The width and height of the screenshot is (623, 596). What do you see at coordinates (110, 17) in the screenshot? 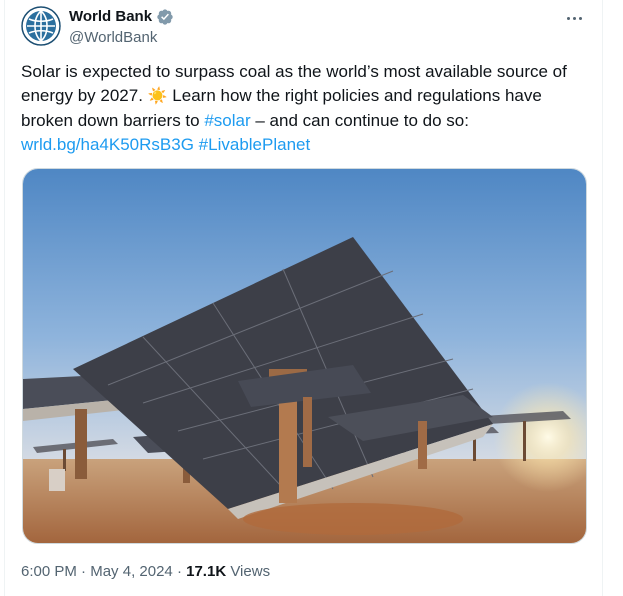
I see `author-display-name: World Bank` at bounding box center [110, 17].